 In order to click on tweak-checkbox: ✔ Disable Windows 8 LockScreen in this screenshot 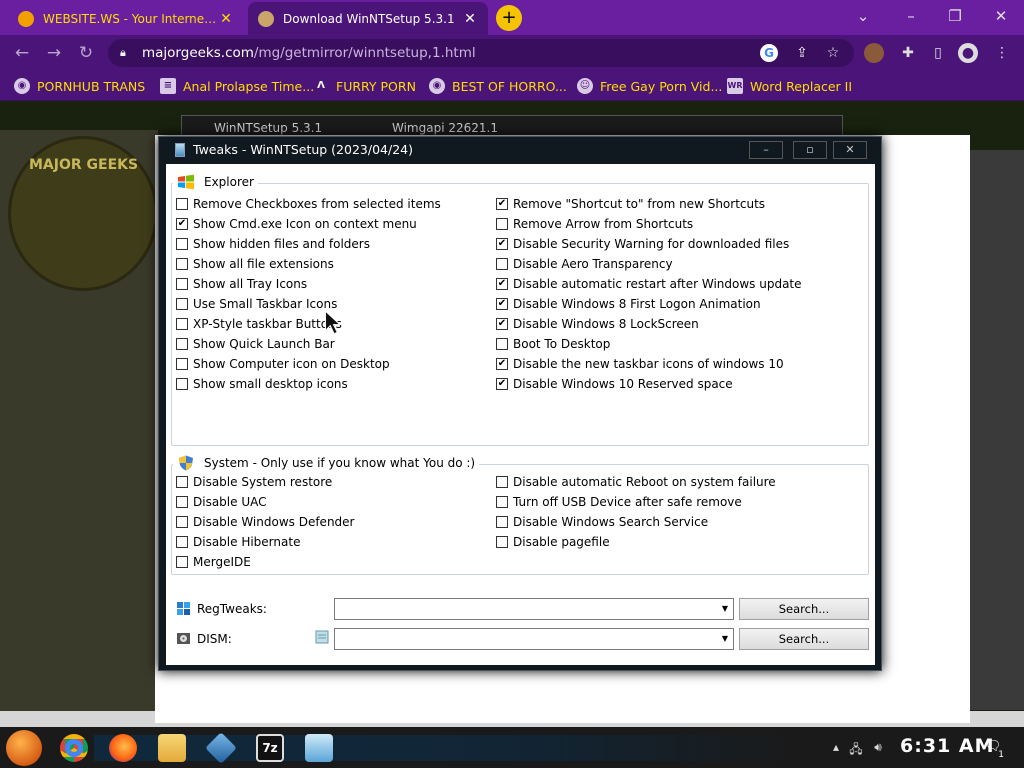, I will do `click(597, 324)`.